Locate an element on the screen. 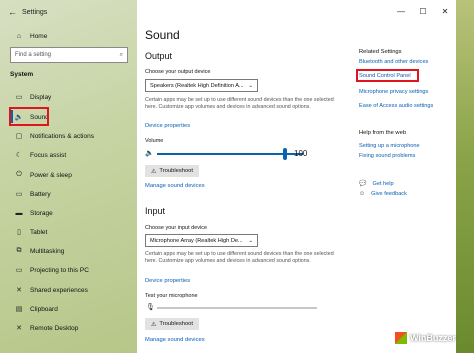  sidebar-item-power-sleep: ⏻ Power & sleep is located at coordinates (68, 175).